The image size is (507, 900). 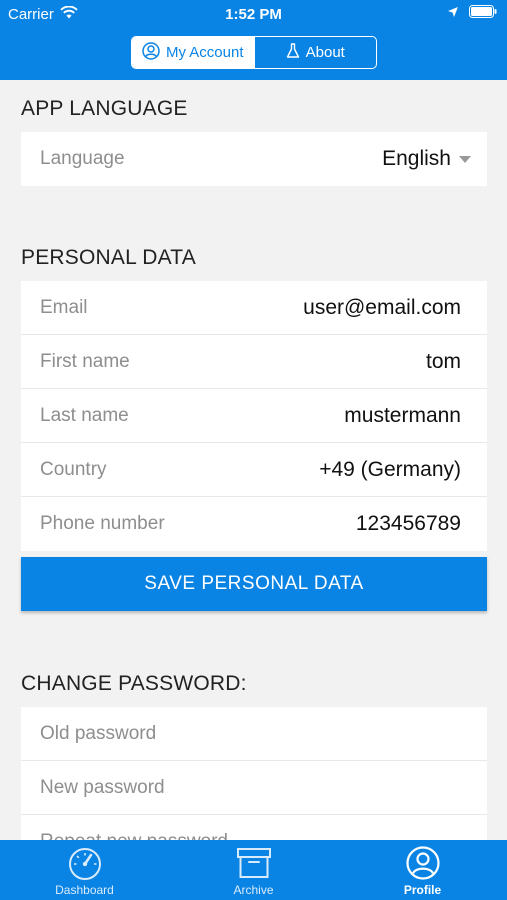 What do you see at coordinates (204, 52) in the screenshot?
I see `tab-my-account-label: My Account` at bounding box center [204, 52].